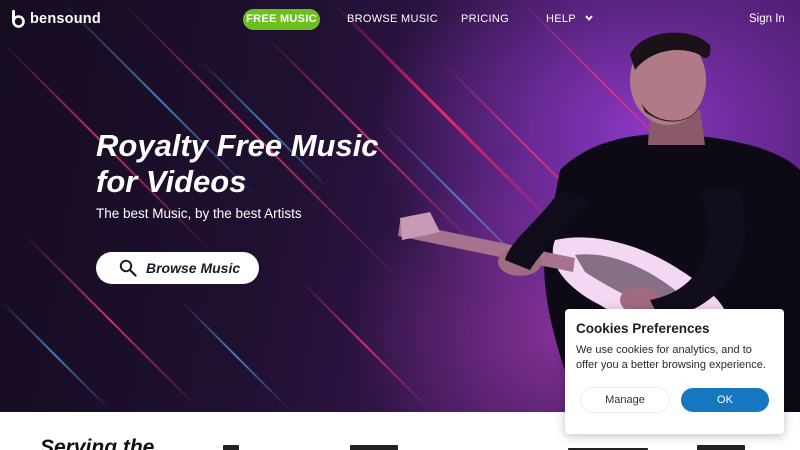 The image size is (800, 450). I want to click on manage-cookies-button: Manage, so click(625, 400).